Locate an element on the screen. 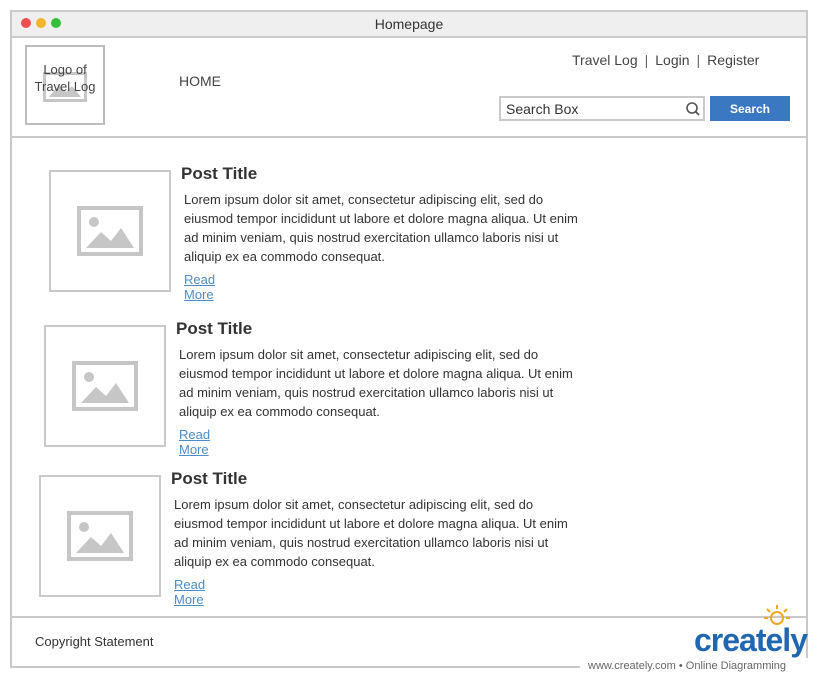  search-input is located at coordinates (591, 109).